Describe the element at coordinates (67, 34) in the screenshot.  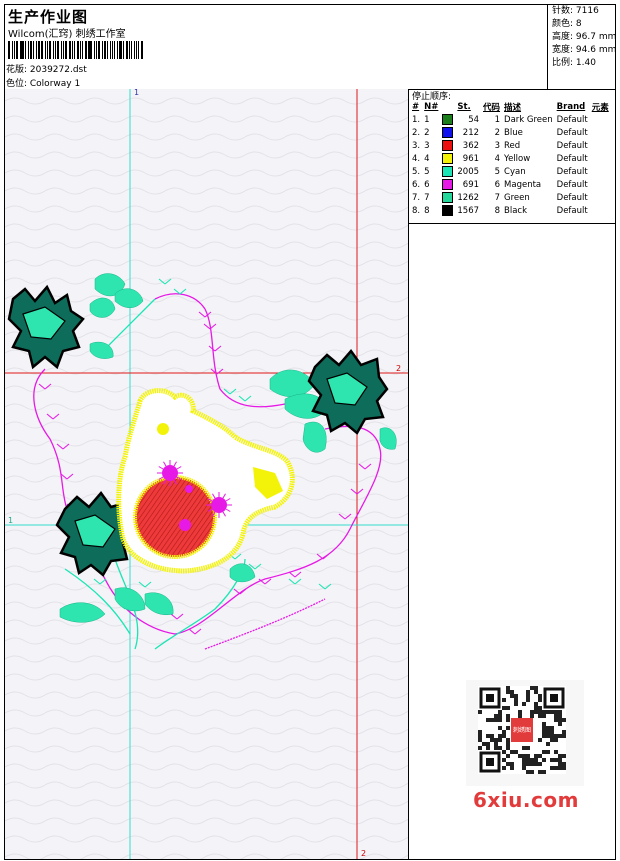
I see `company-name: Wilcom(汇窍) 刺绣工作室` at that location.